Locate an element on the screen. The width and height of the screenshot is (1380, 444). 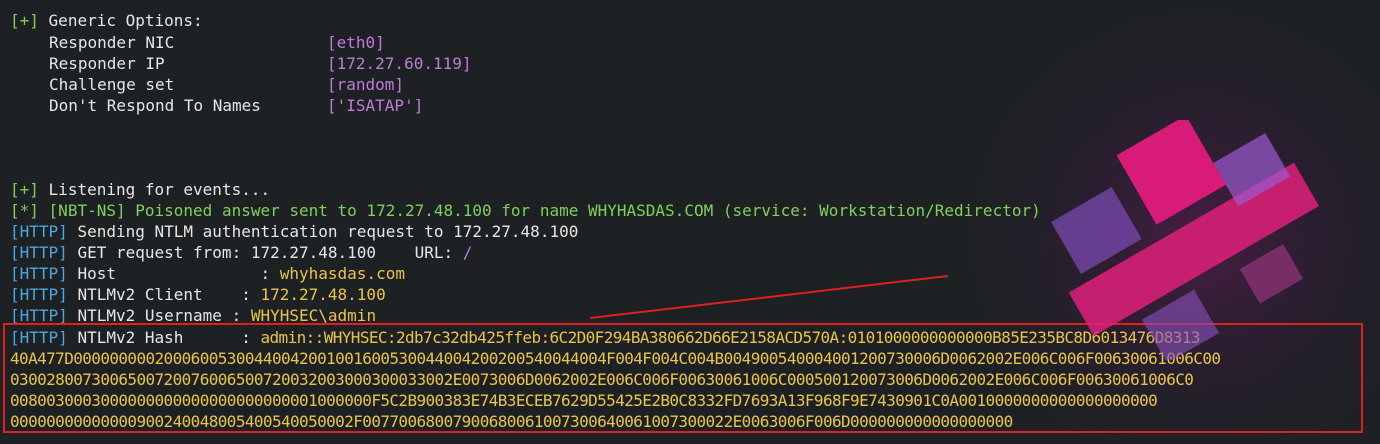
client-label: NTLMv2 Client : is located at coordinates (164, 294).